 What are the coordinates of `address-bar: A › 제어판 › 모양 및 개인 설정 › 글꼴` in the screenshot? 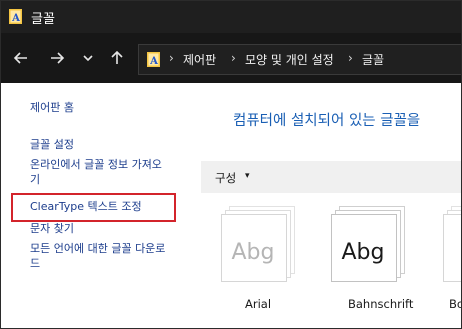 It's located at (299, 59).